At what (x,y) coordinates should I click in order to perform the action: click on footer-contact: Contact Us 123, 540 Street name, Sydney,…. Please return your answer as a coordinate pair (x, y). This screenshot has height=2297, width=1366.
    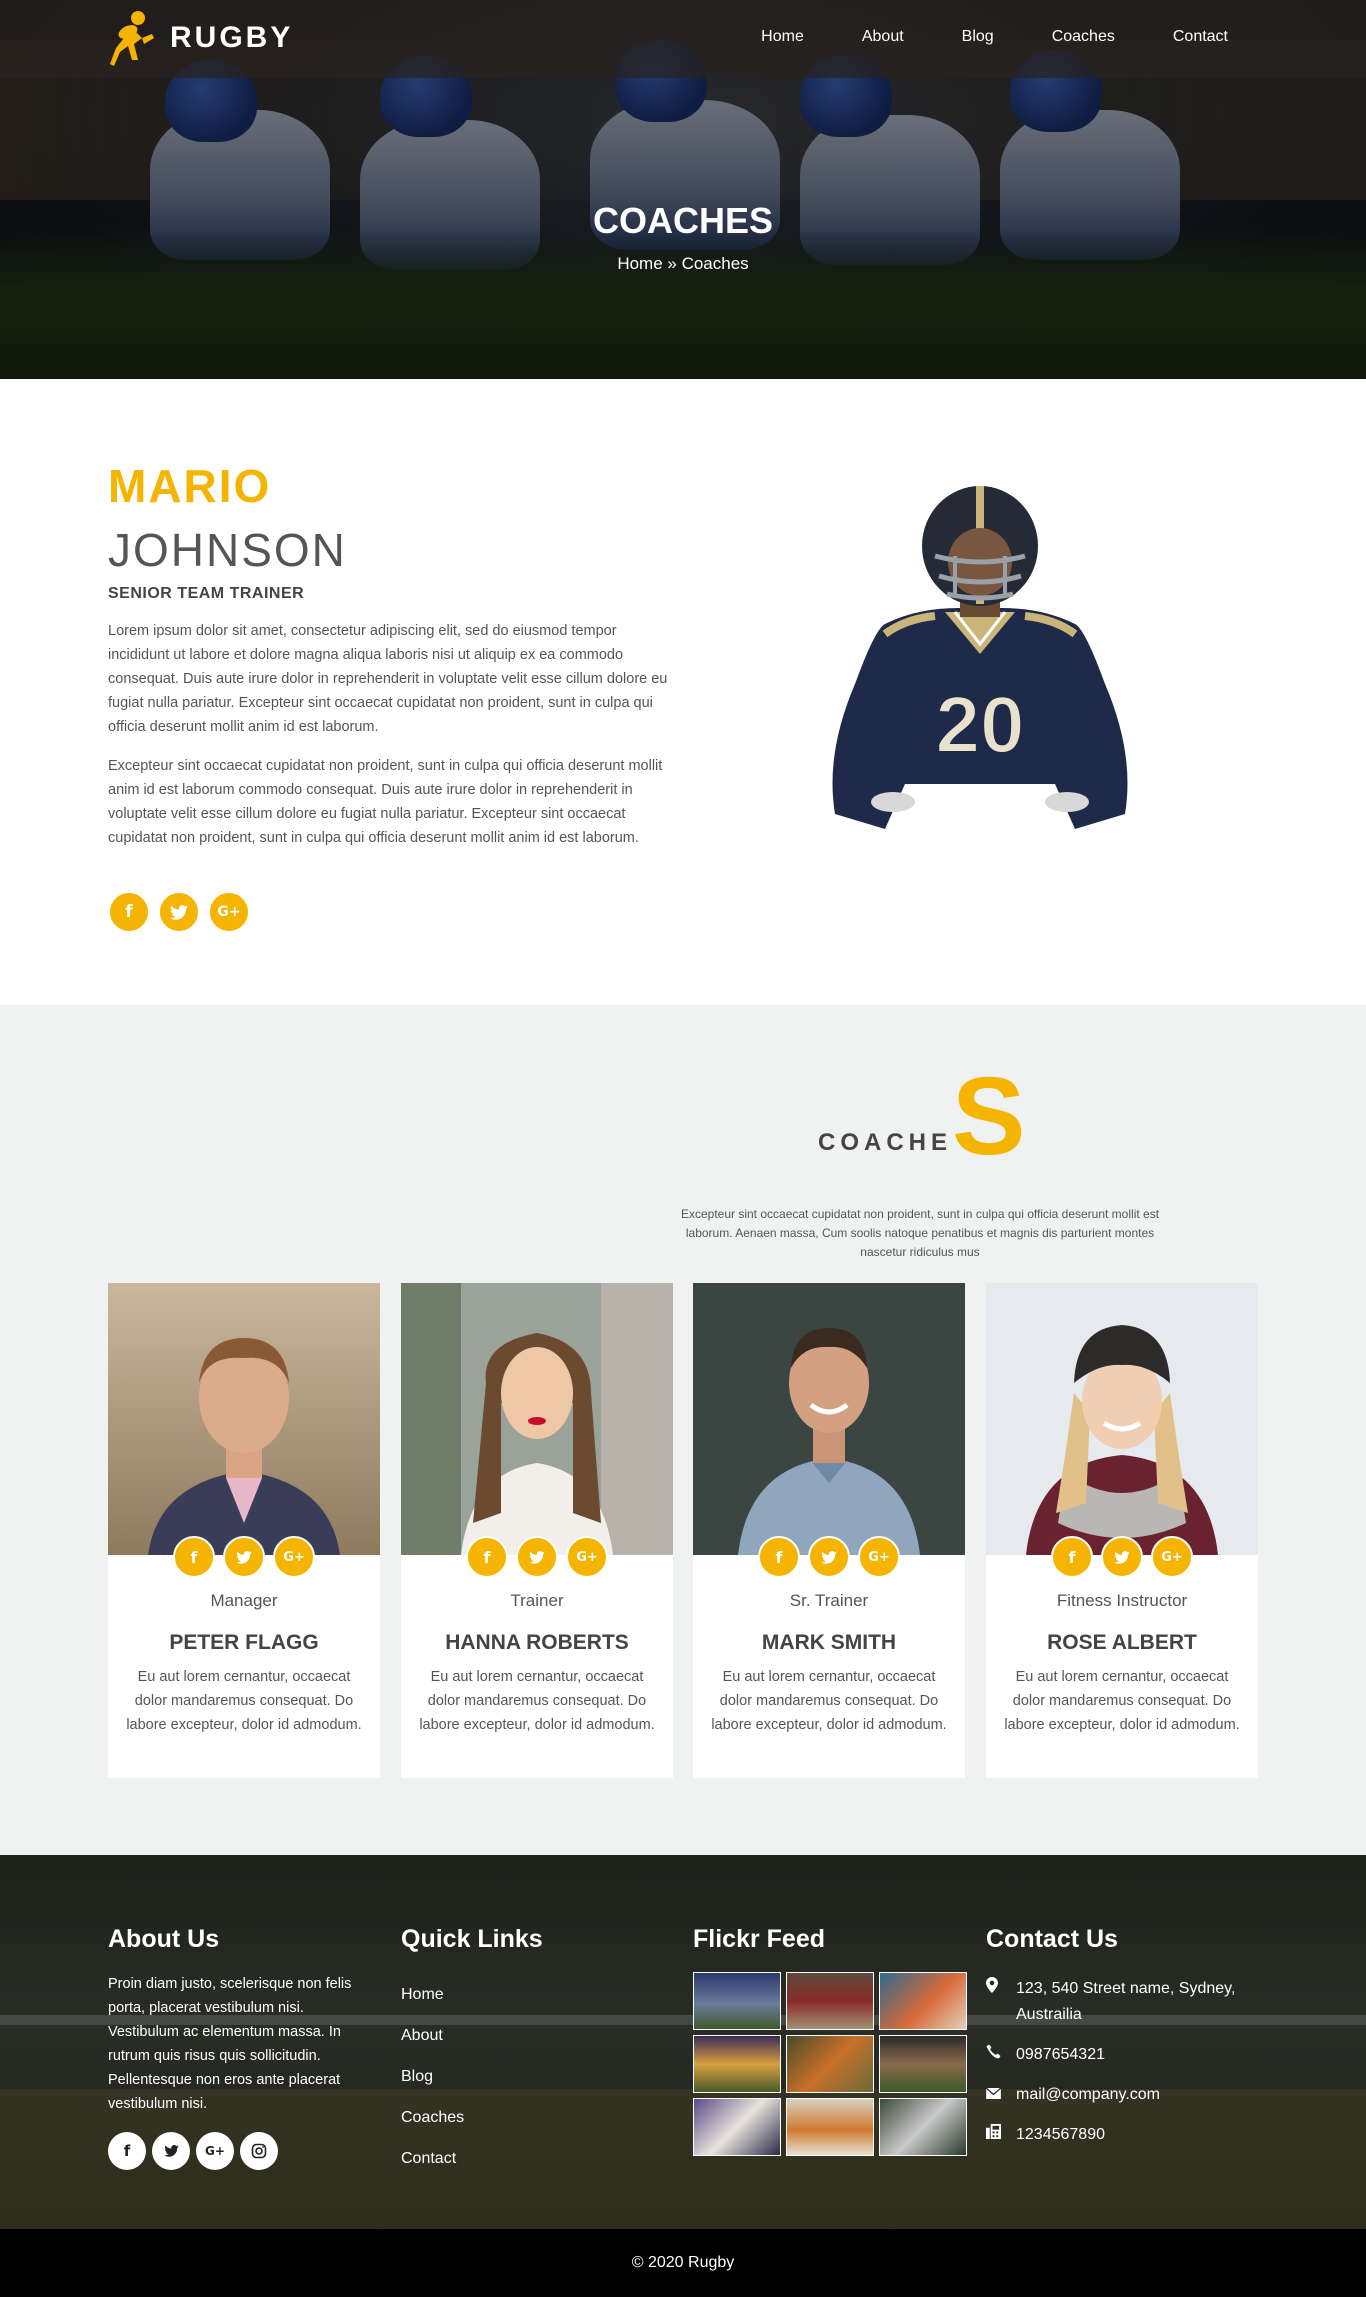
    Looking at the image, I should click on (1120, 2036).